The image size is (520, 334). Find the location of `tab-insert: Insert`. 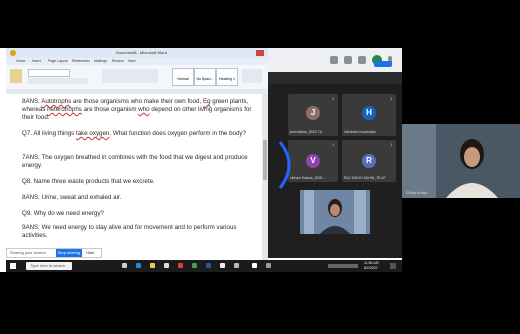

tab-insert: Insert is located at coordinates (36, 61).